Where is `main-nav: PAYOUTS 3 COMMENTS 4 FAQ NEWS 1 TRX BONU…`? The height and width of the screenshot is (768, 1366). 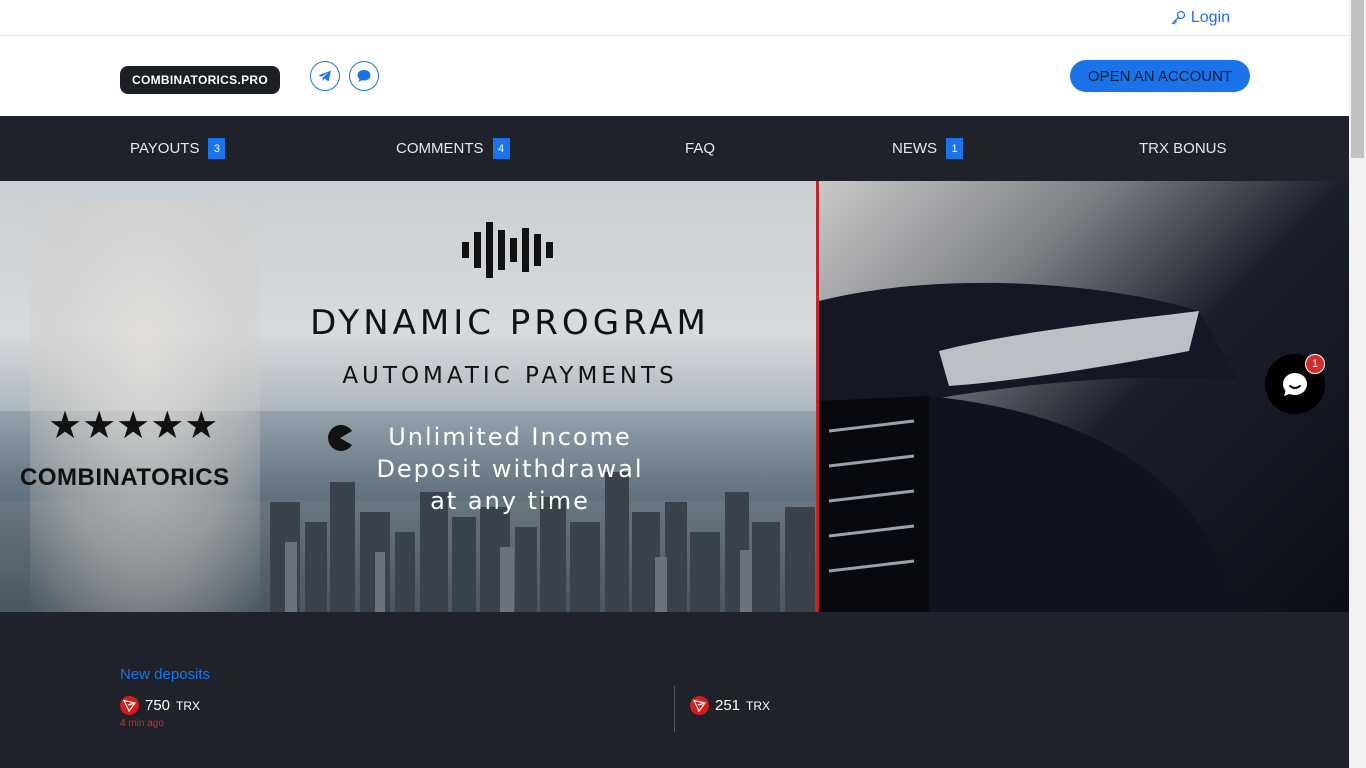
main-nav: PAYOUTS 3 COMMENTS 4 FAQ NEWS 1 TRX BONU… is located at coordinates (674, 148).